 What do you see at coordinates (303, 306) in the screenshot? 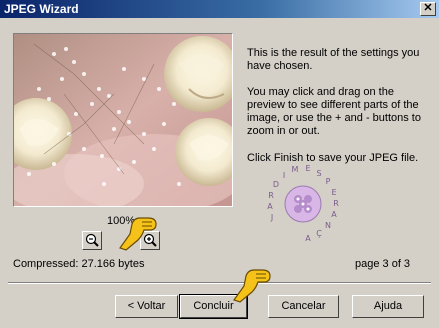
I see `cancel-button: Cancelar` at bounding box center [303, 306].